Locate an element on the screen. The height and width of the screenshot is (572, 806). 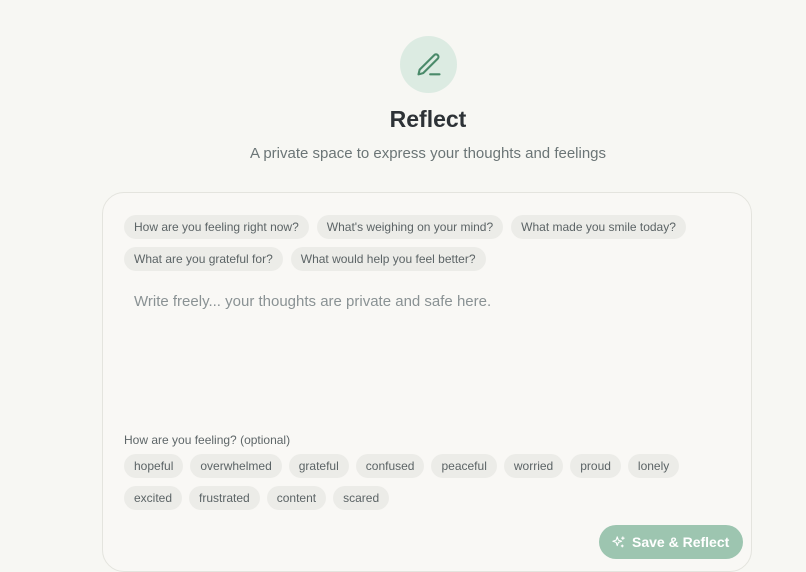
prompt-chip: What made you smile today? is located at coordinates (598, 227).